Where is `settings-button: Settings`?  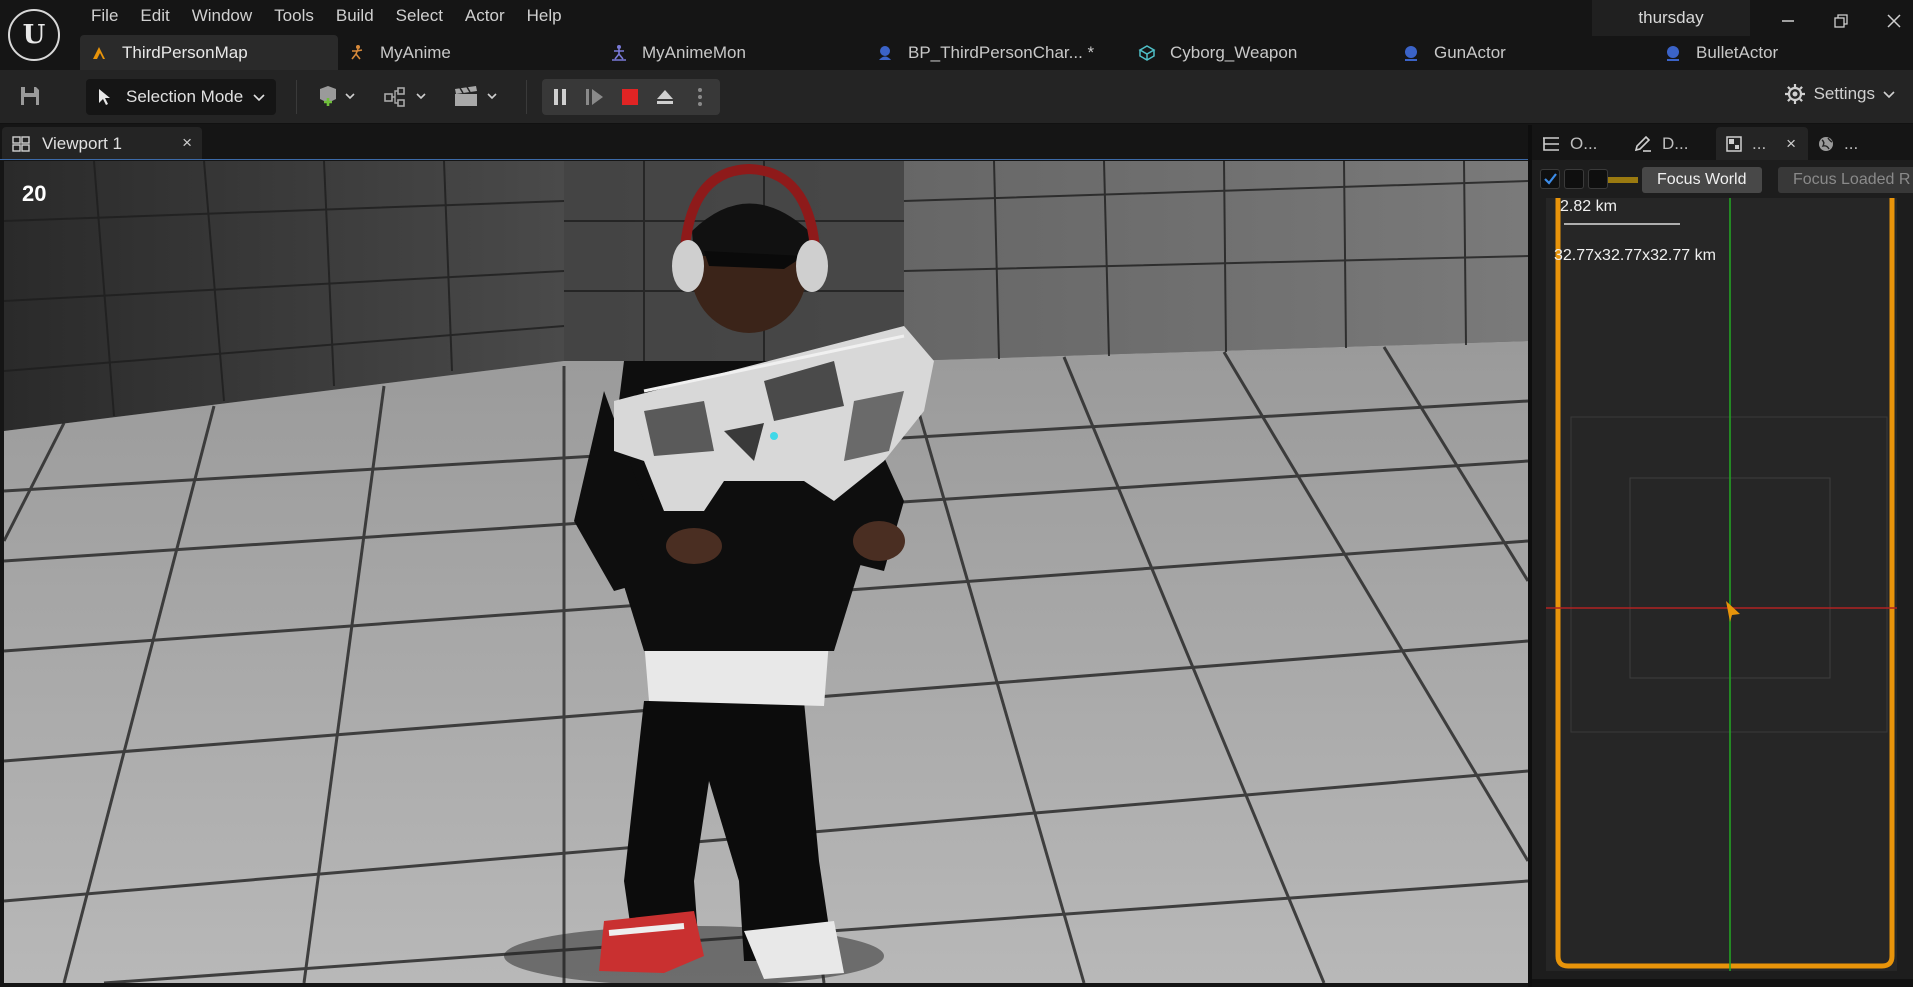
settings-button: Settings is located at coordinates (1839, 94).